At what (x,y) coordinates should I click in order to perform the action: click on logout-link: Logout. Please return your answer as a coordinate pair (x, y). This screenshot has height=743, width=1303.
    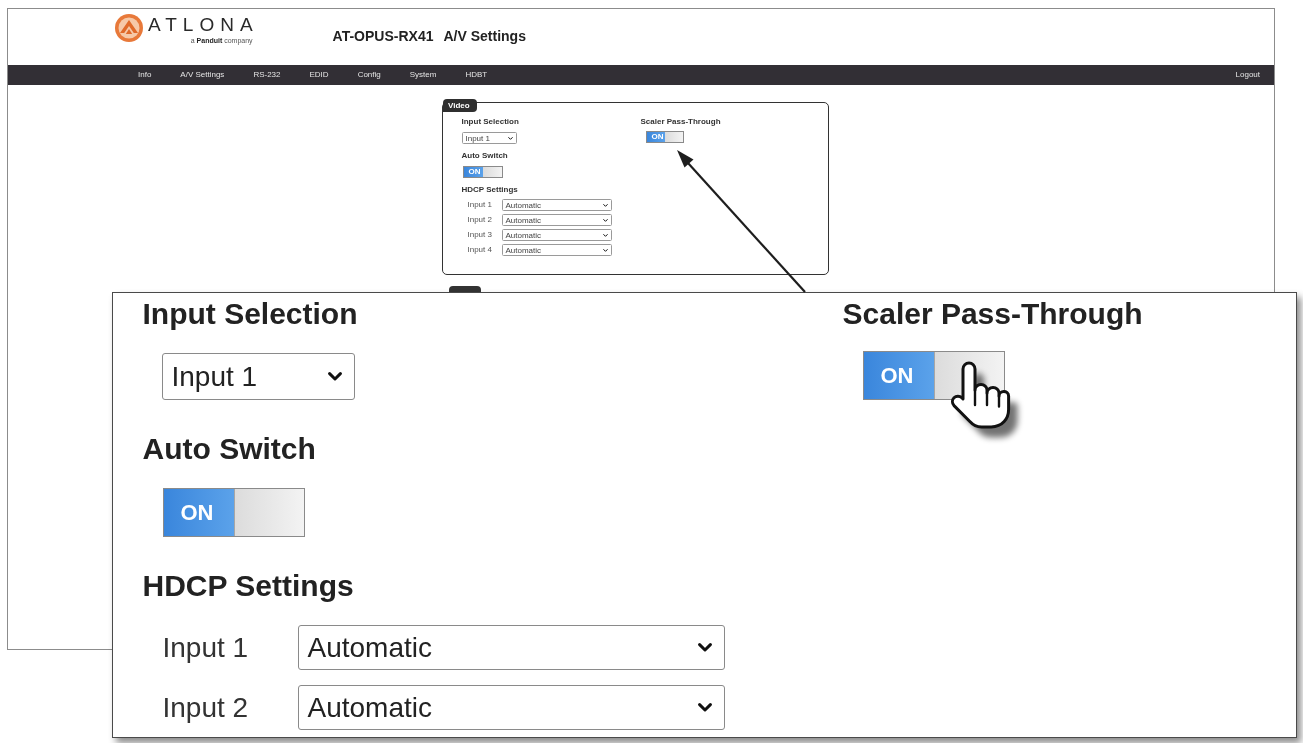
    Looking at the image, I should click on (1247, 75).